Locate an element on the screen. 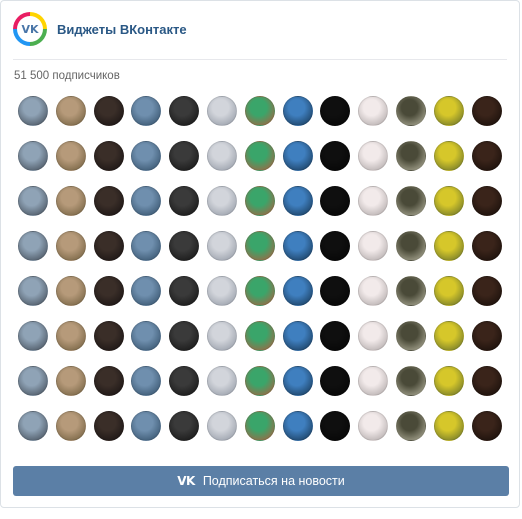 This screenshot has height=519, width=522. subscribe-button: VK Подписаться на новости is located at coordinates (261, 481).